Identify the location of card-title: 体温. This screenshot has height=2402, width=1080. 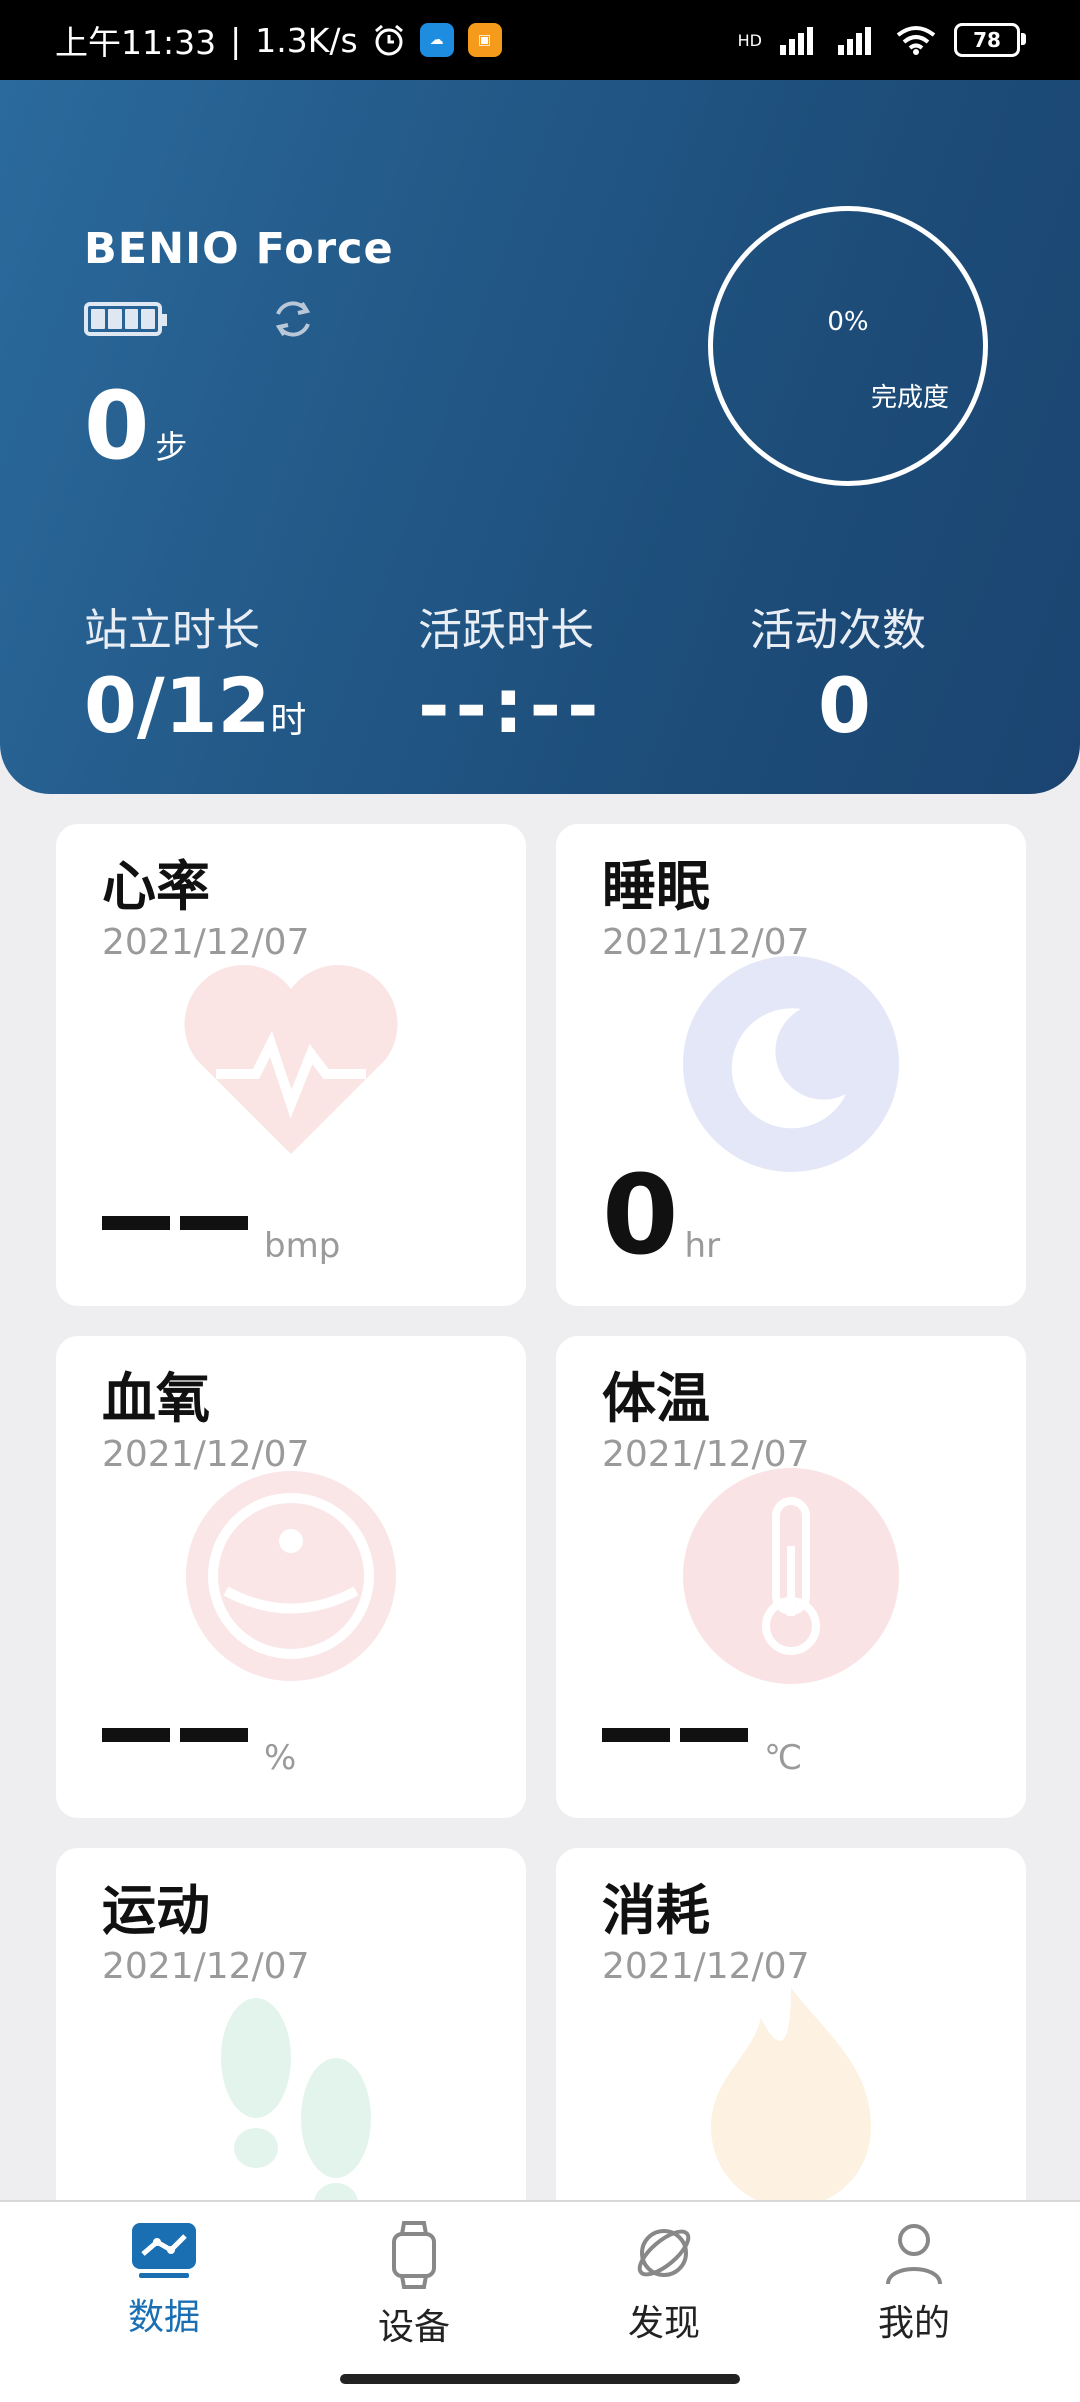
(656, 1398).